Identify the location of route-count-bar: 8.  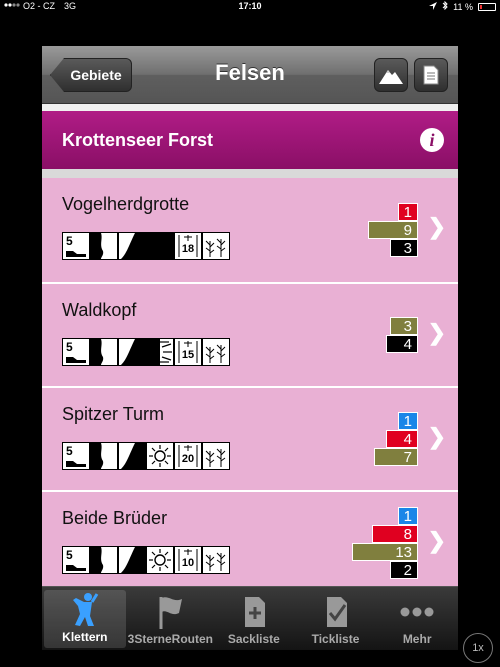
(395, 534).